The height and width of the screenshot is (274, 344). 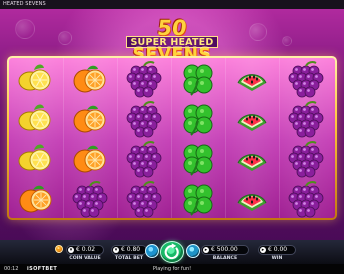 I want to click on balance-label: BALANCE, so click(x=225, y=258).